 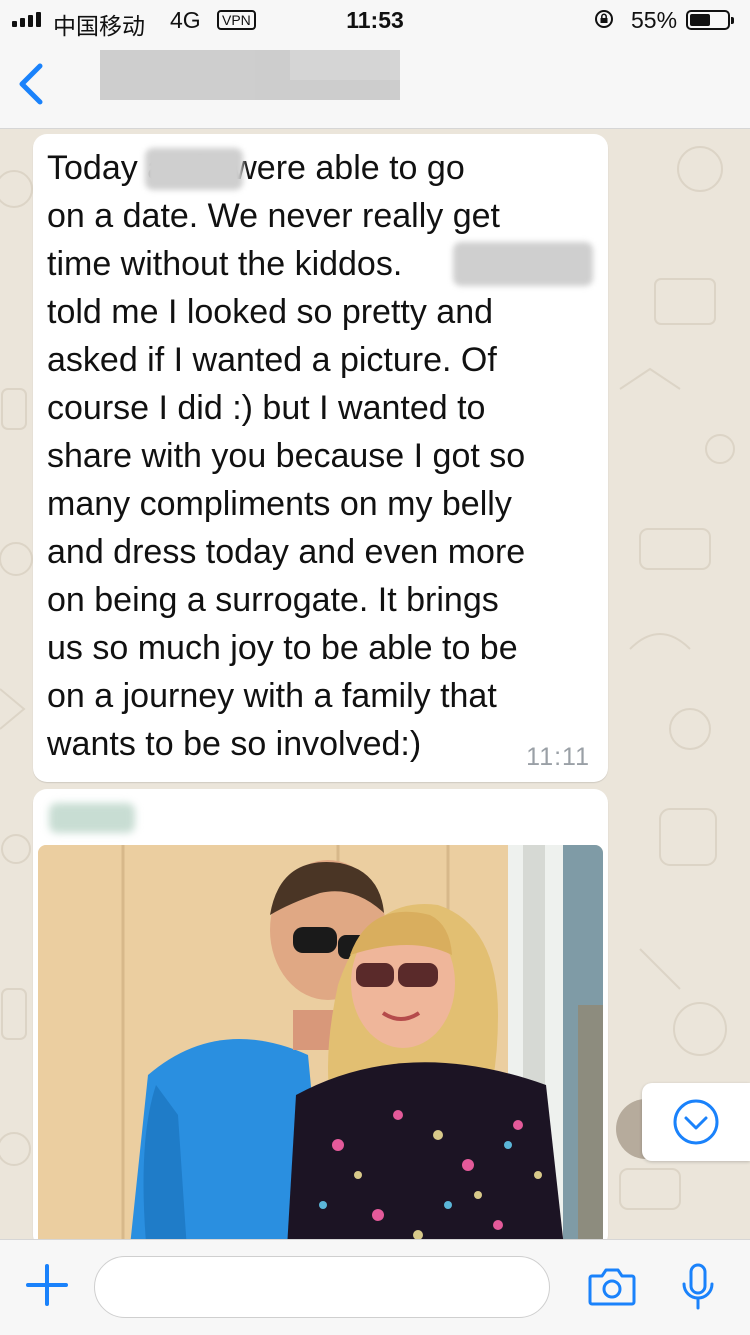 I want to click on status-bar: 中国移动 4G VPN 11:53 55%, so click(x=375, y=20).